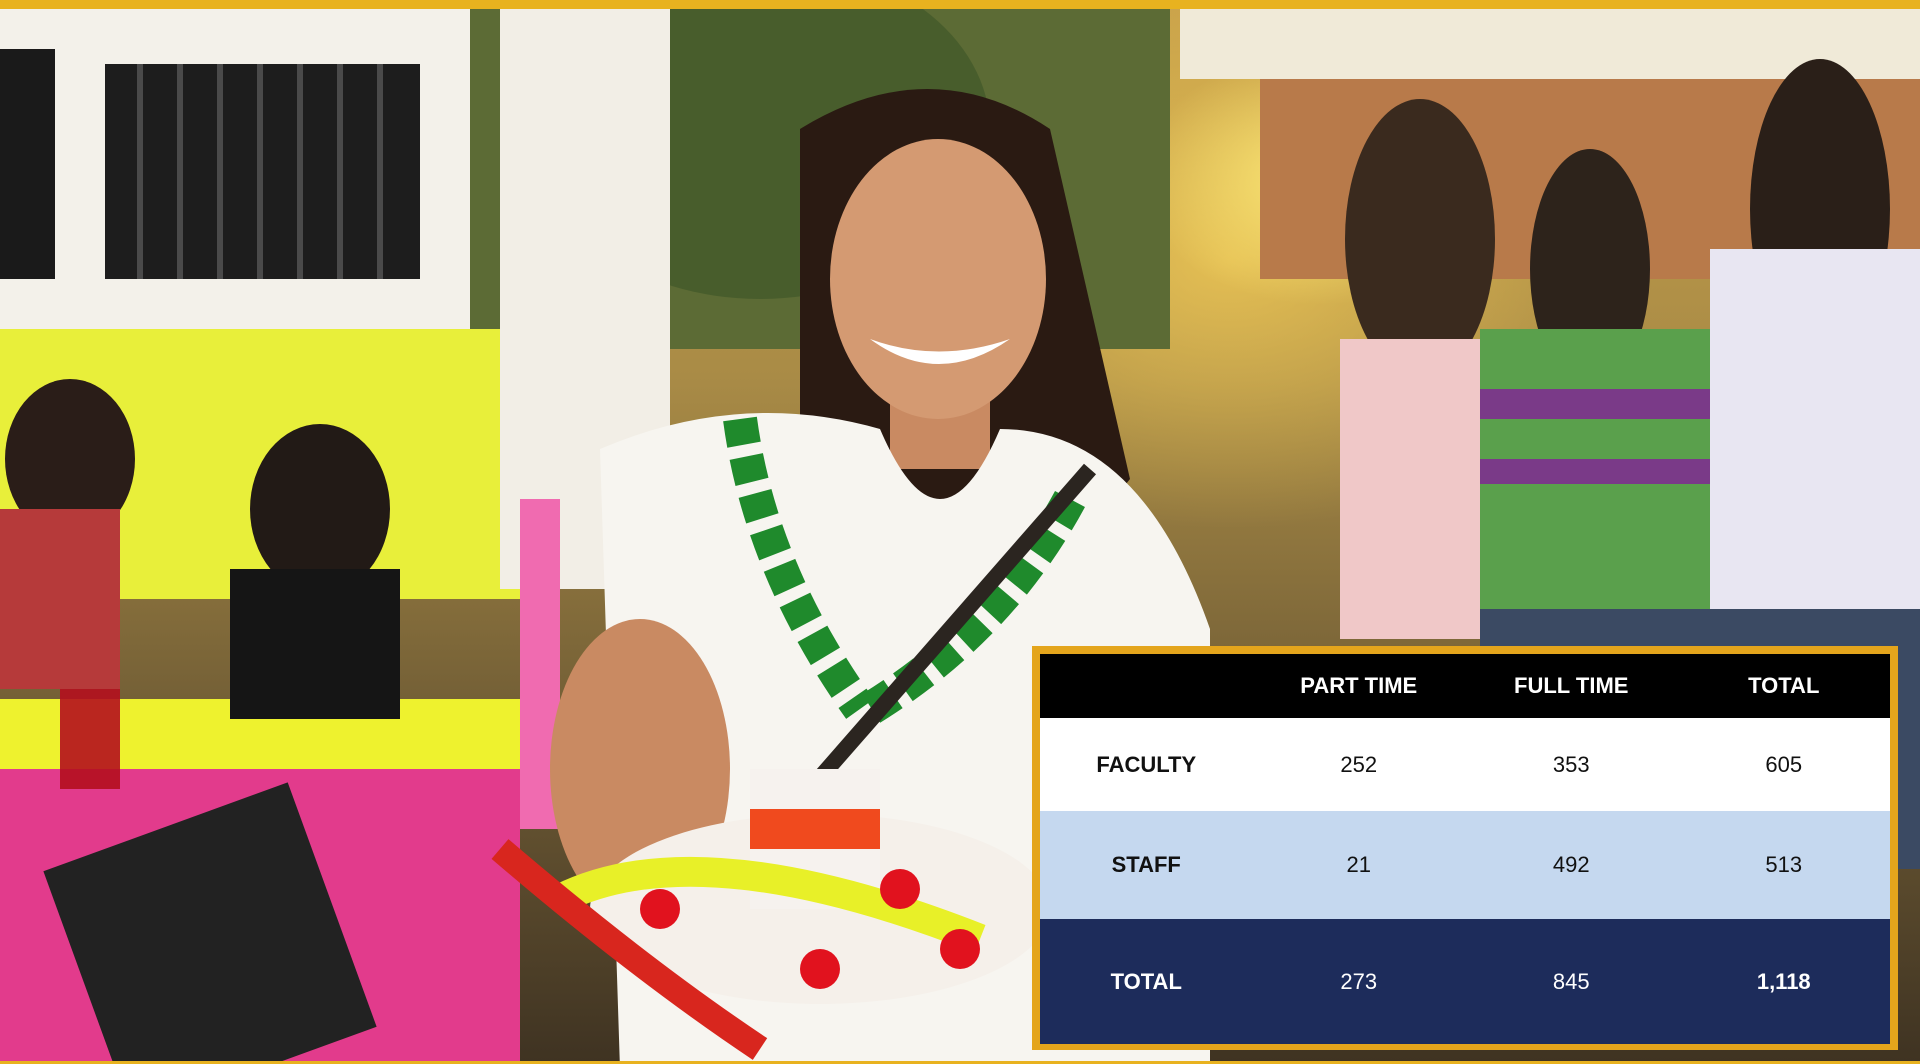 Image resolution: width=1920 pixels, height=1064 pixels. What do you see at coordinates (1465, 764) in the screenshot?
I see `table-row-faculty: FACULTY 252 353 605` at bounding box center [1465, 764].